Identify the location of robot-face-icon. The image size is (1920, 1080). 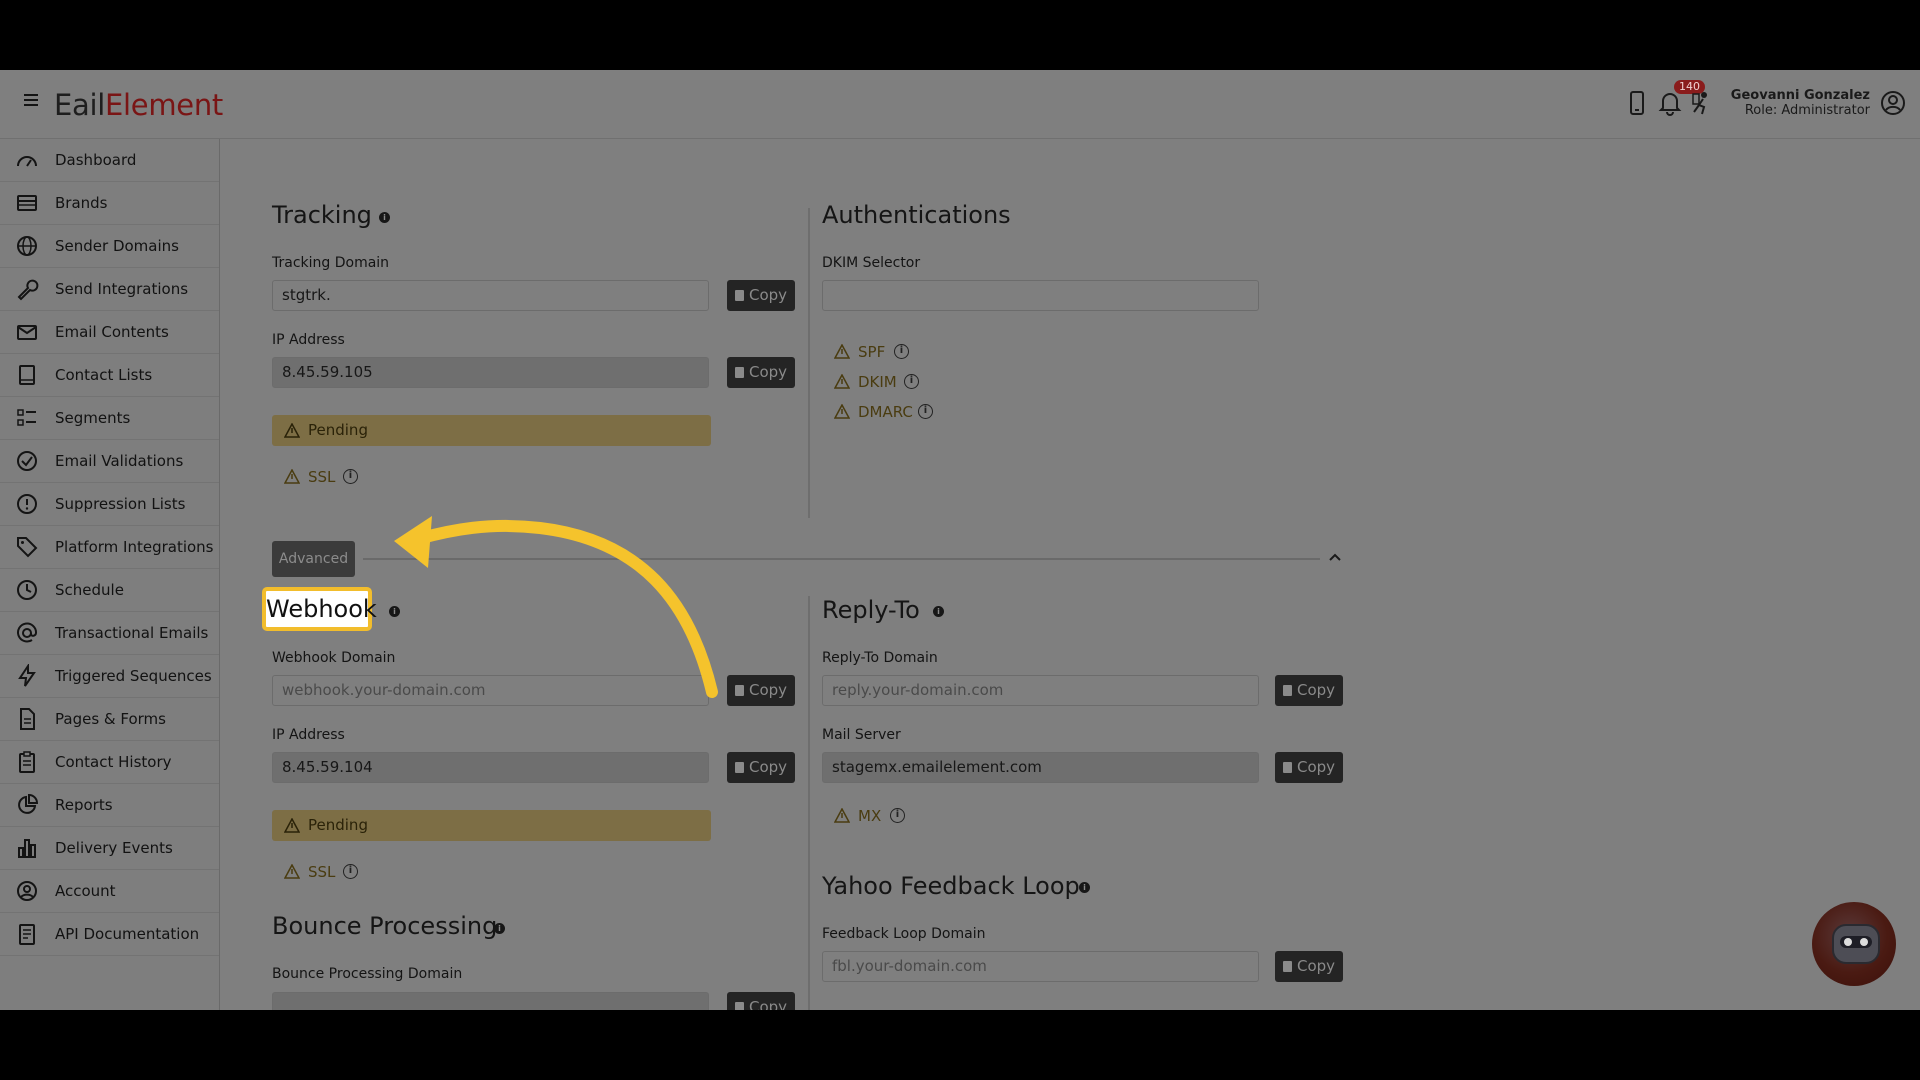
(1856, 944).